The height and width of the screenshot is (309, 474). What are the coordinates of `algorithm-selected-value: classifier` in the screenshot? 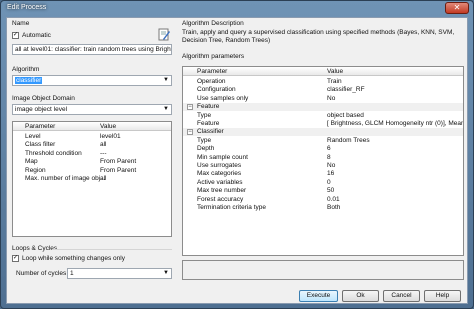 It's located at (29, 80).